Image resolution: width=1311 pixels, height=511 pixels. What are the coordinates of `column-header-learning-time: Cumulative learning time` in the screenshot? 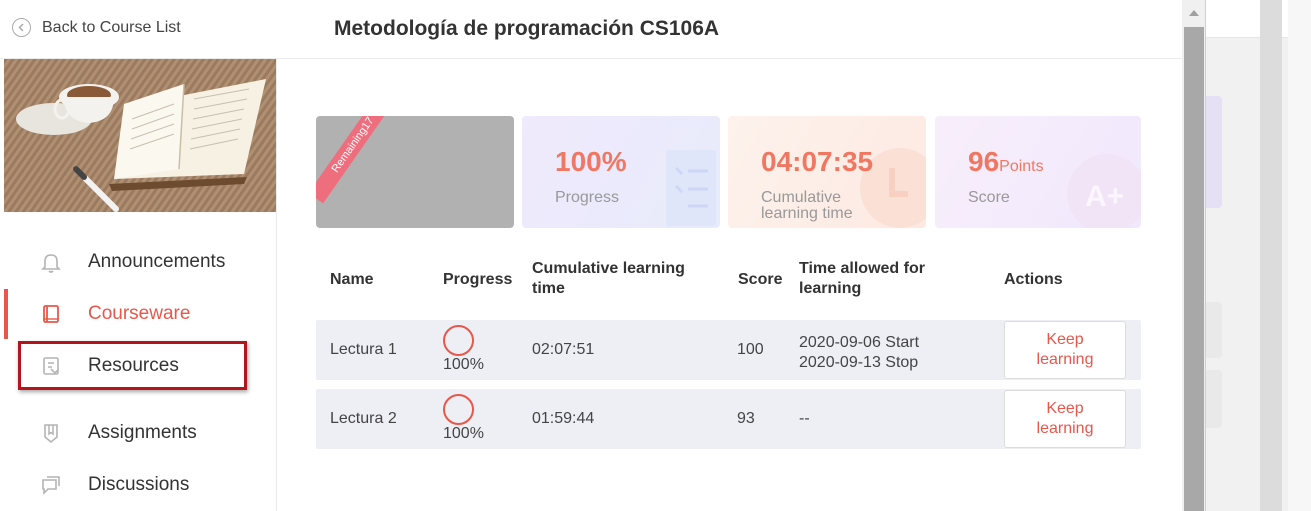 It's located at (608, 278).